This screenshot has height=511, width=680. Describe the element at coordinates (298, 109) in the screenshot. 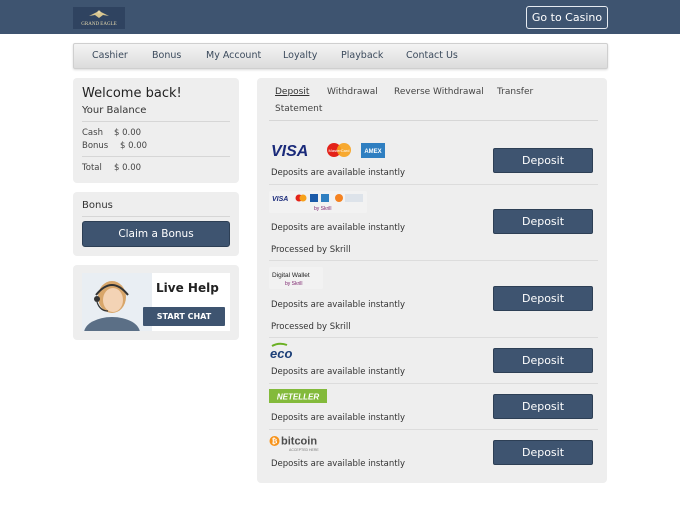

I see `tab-statement: Statement` at that location.